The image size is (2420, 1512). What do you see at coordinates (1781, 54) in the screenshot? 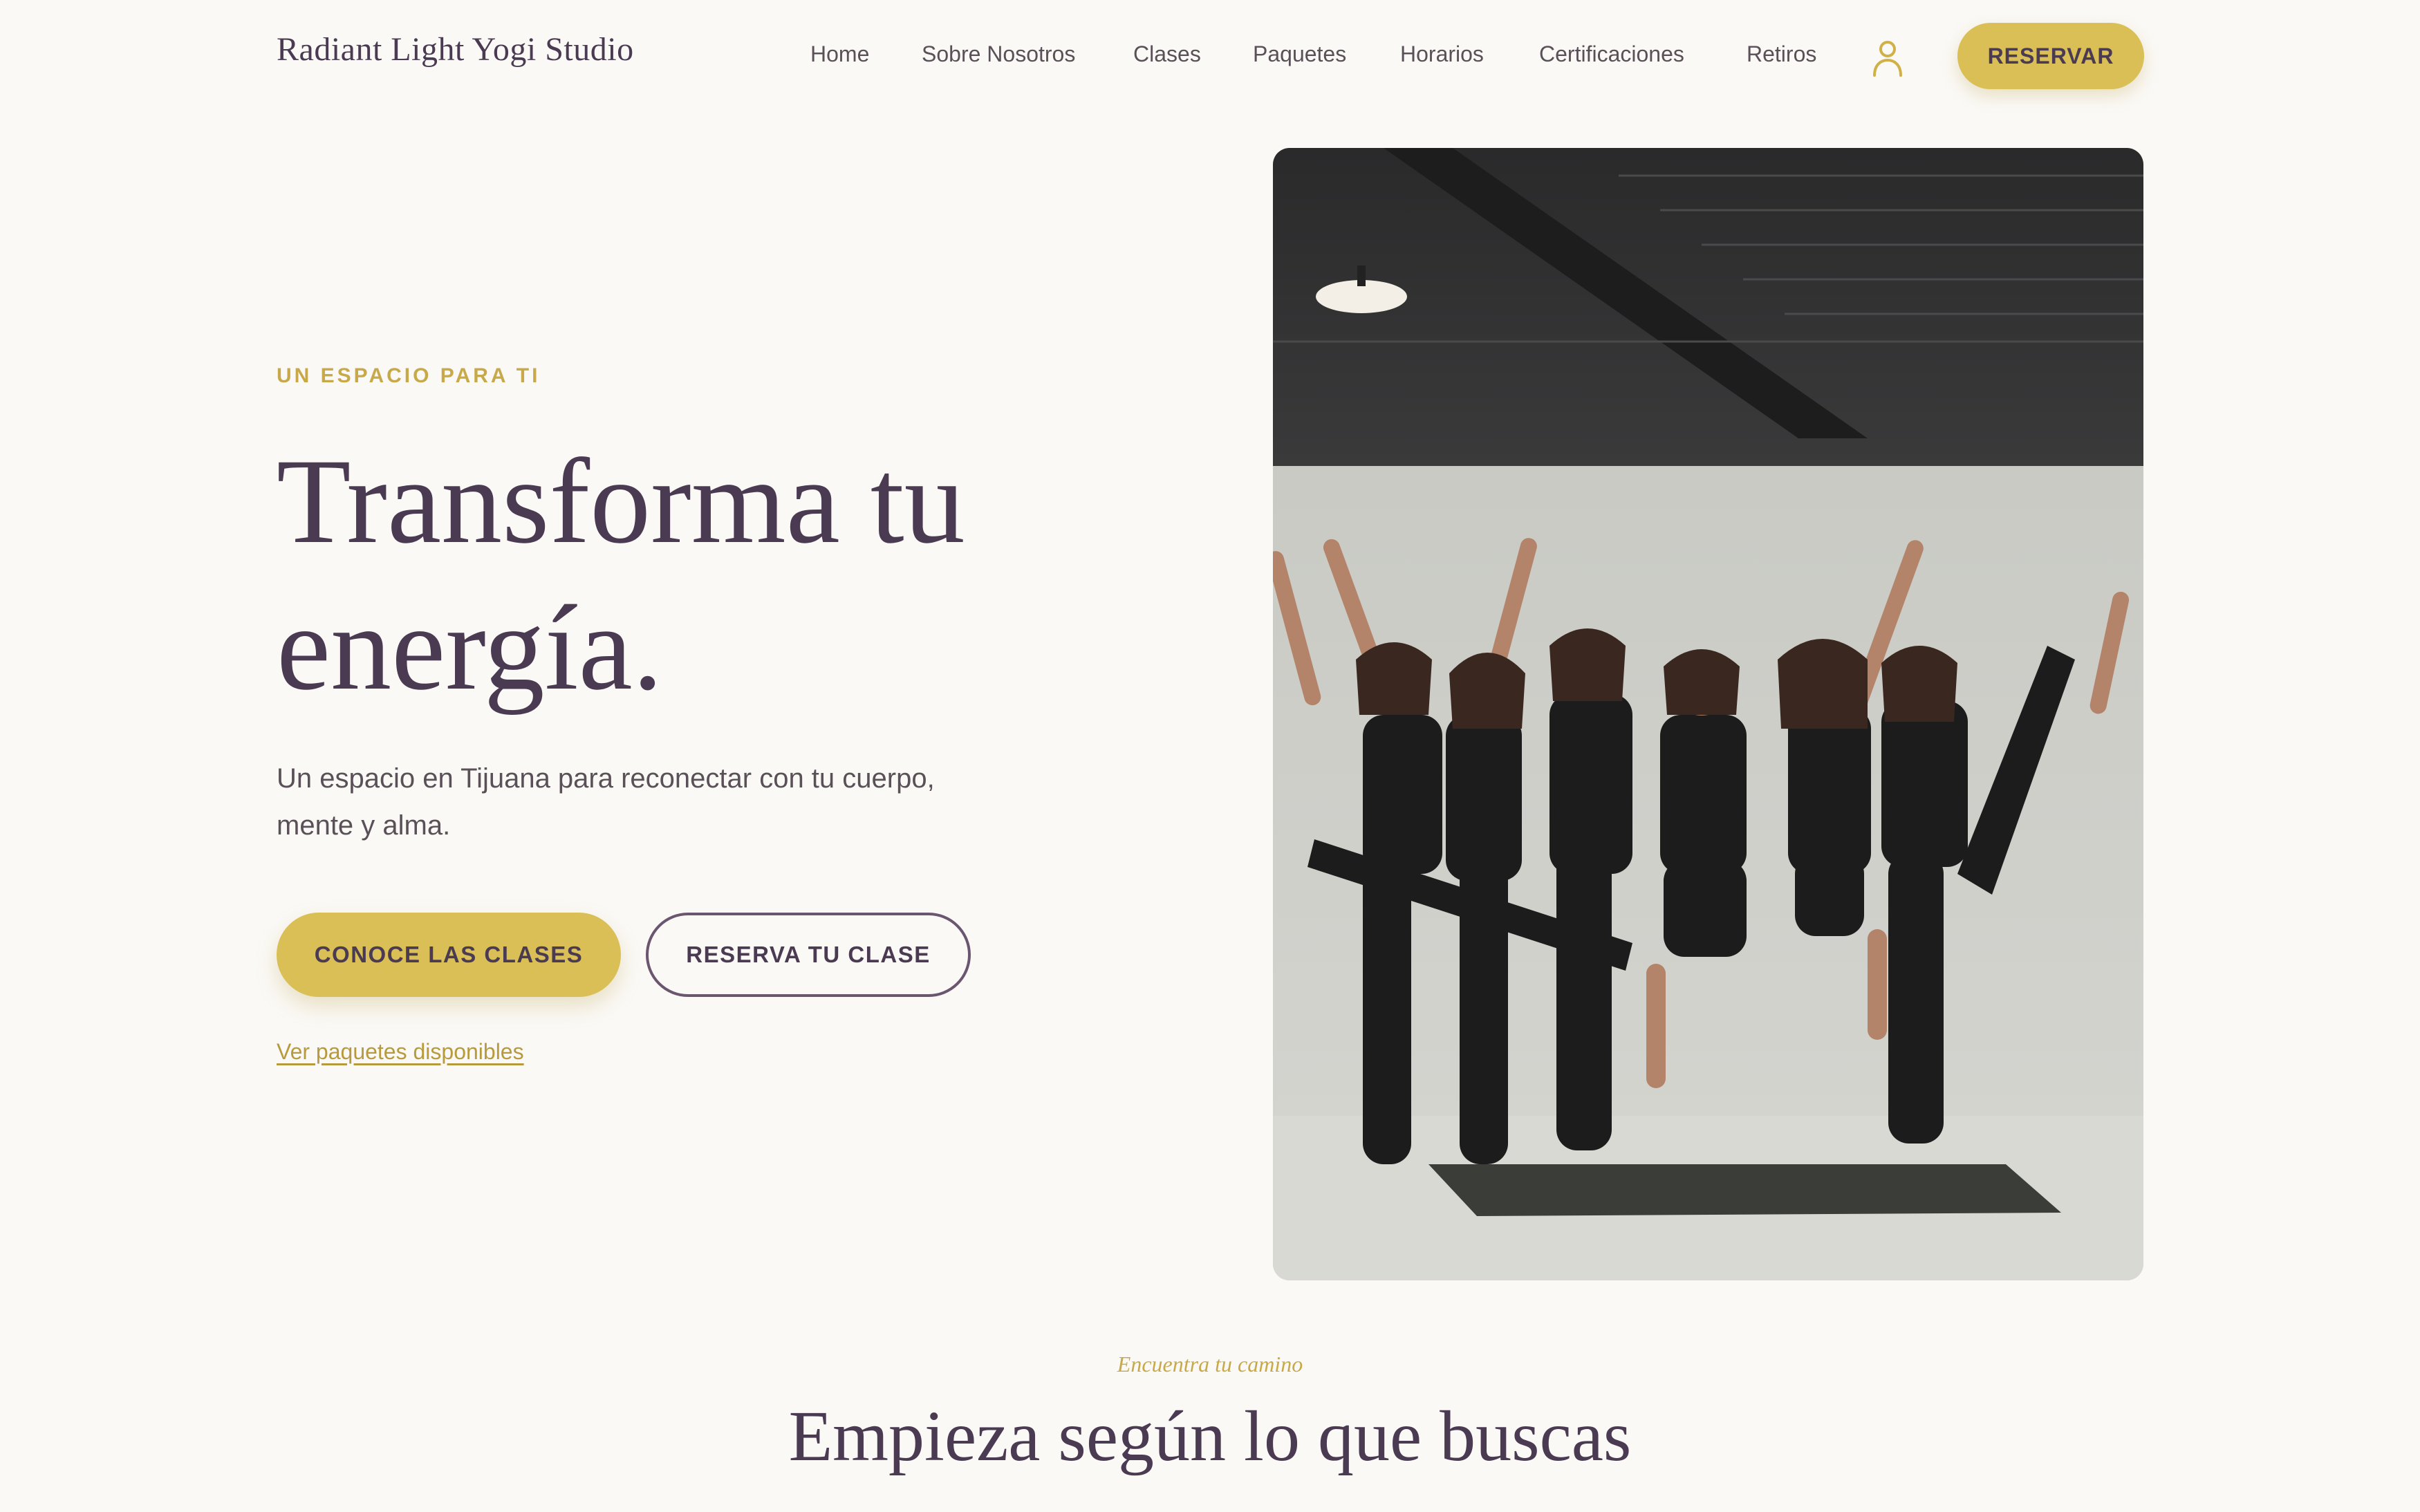
I see `nav-retiros: Retiros` at bounding box center [1781, 54].